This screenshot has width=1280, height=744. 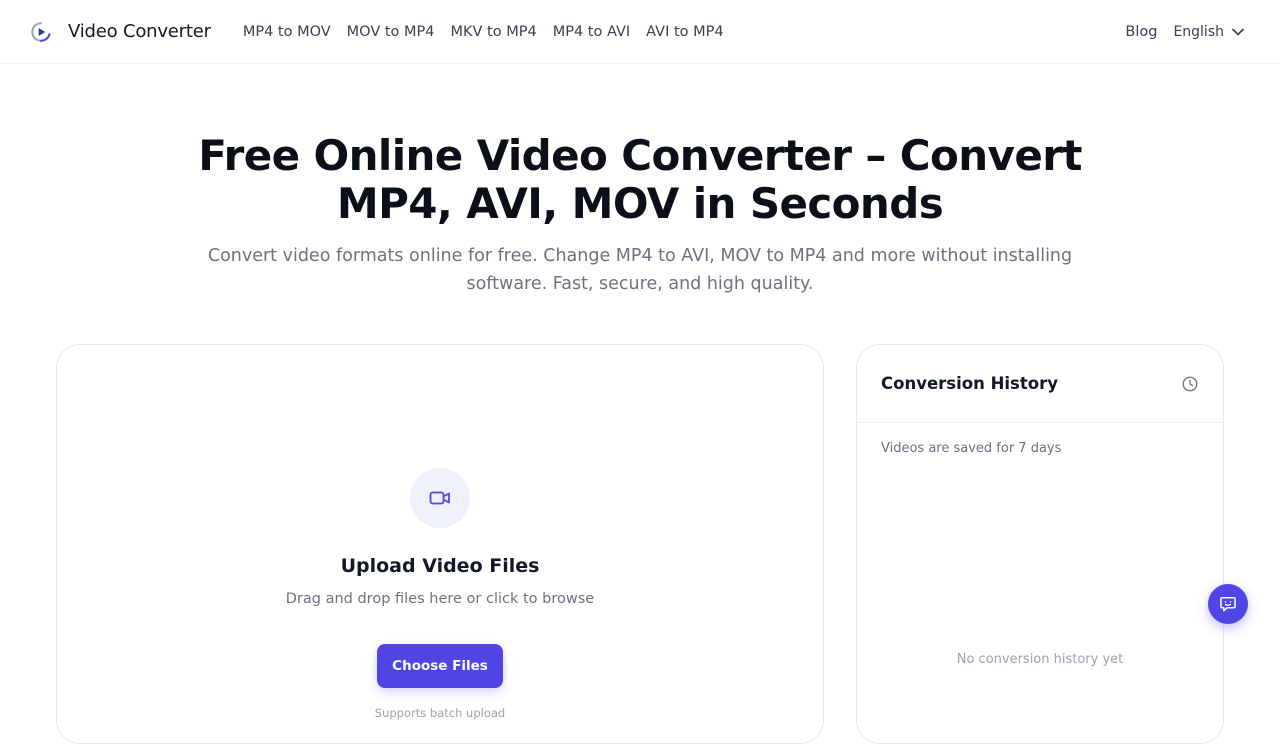 What do you see at coordinates (640, 155) in the screenshot?
I see `page-title-line-1: Free Online Video Converter – Convert` at bounding box center [640, 155].